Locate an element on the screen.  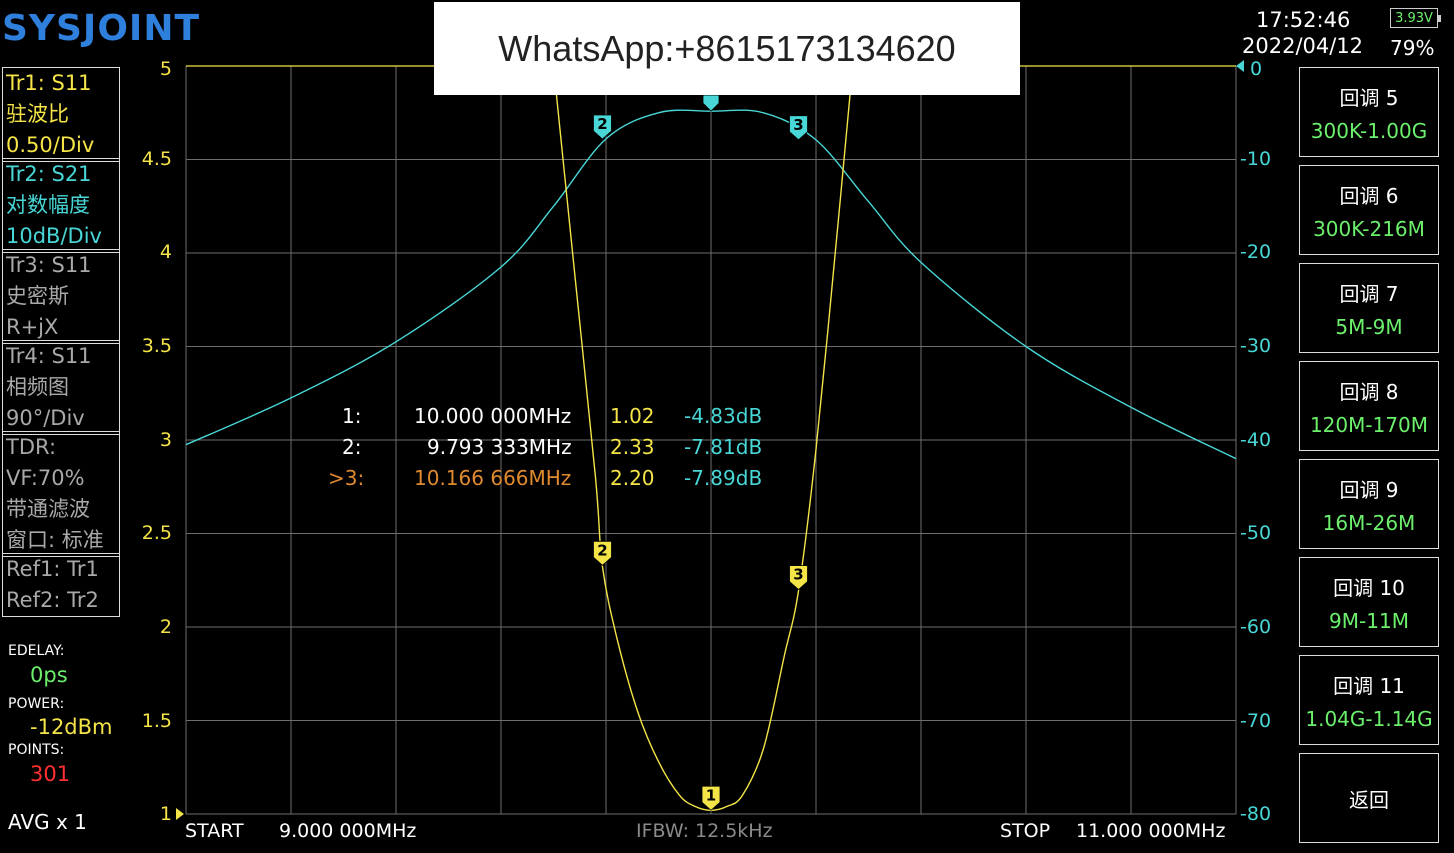
recall-9-button: 回调 9 16M-26M is located at coordinates (1369, 504).